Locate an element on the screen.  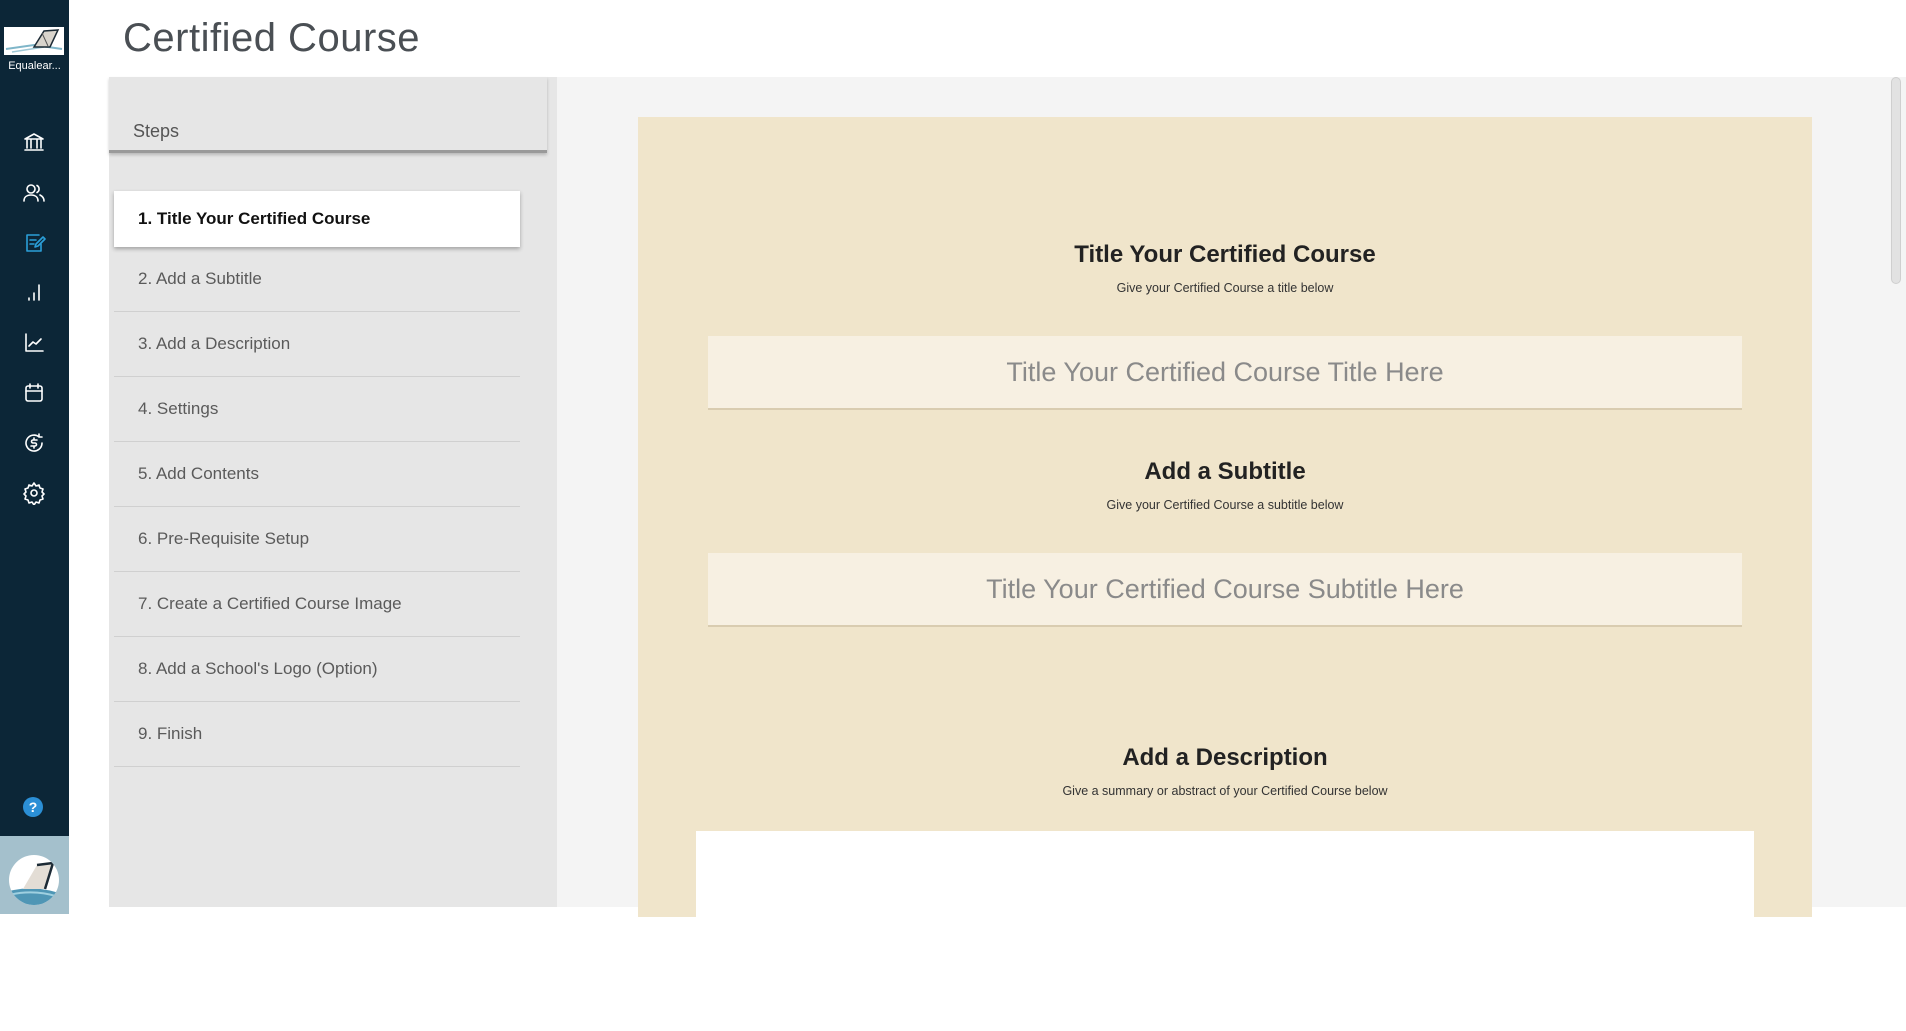
nav-courses is located at coordinates (34, 243).